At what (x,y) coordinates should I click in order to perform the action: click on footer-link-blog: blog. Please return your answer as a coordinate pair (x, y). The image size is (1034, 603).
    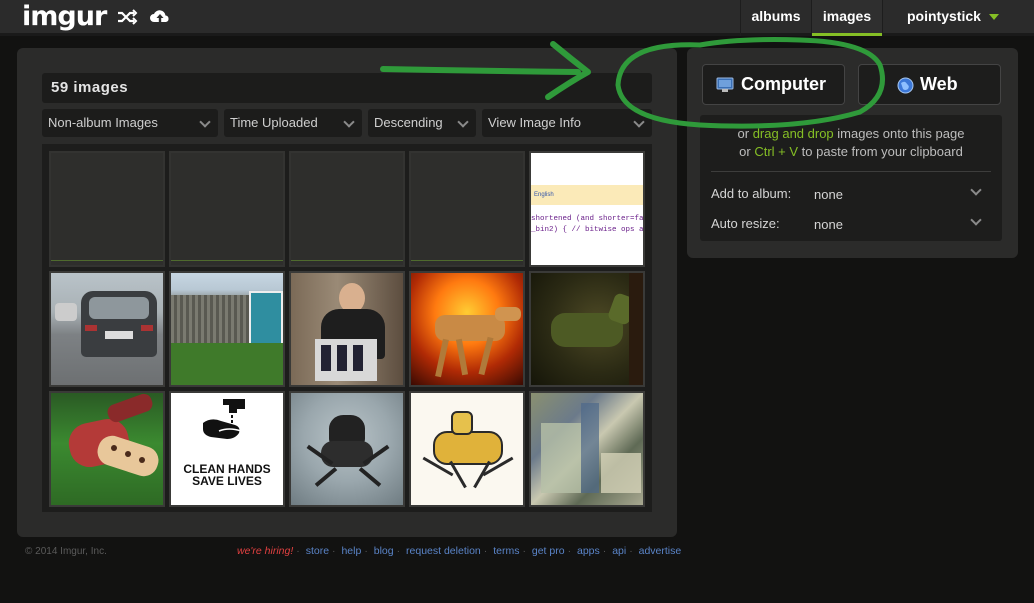
    Looking at the image, I should click on (384, 551).